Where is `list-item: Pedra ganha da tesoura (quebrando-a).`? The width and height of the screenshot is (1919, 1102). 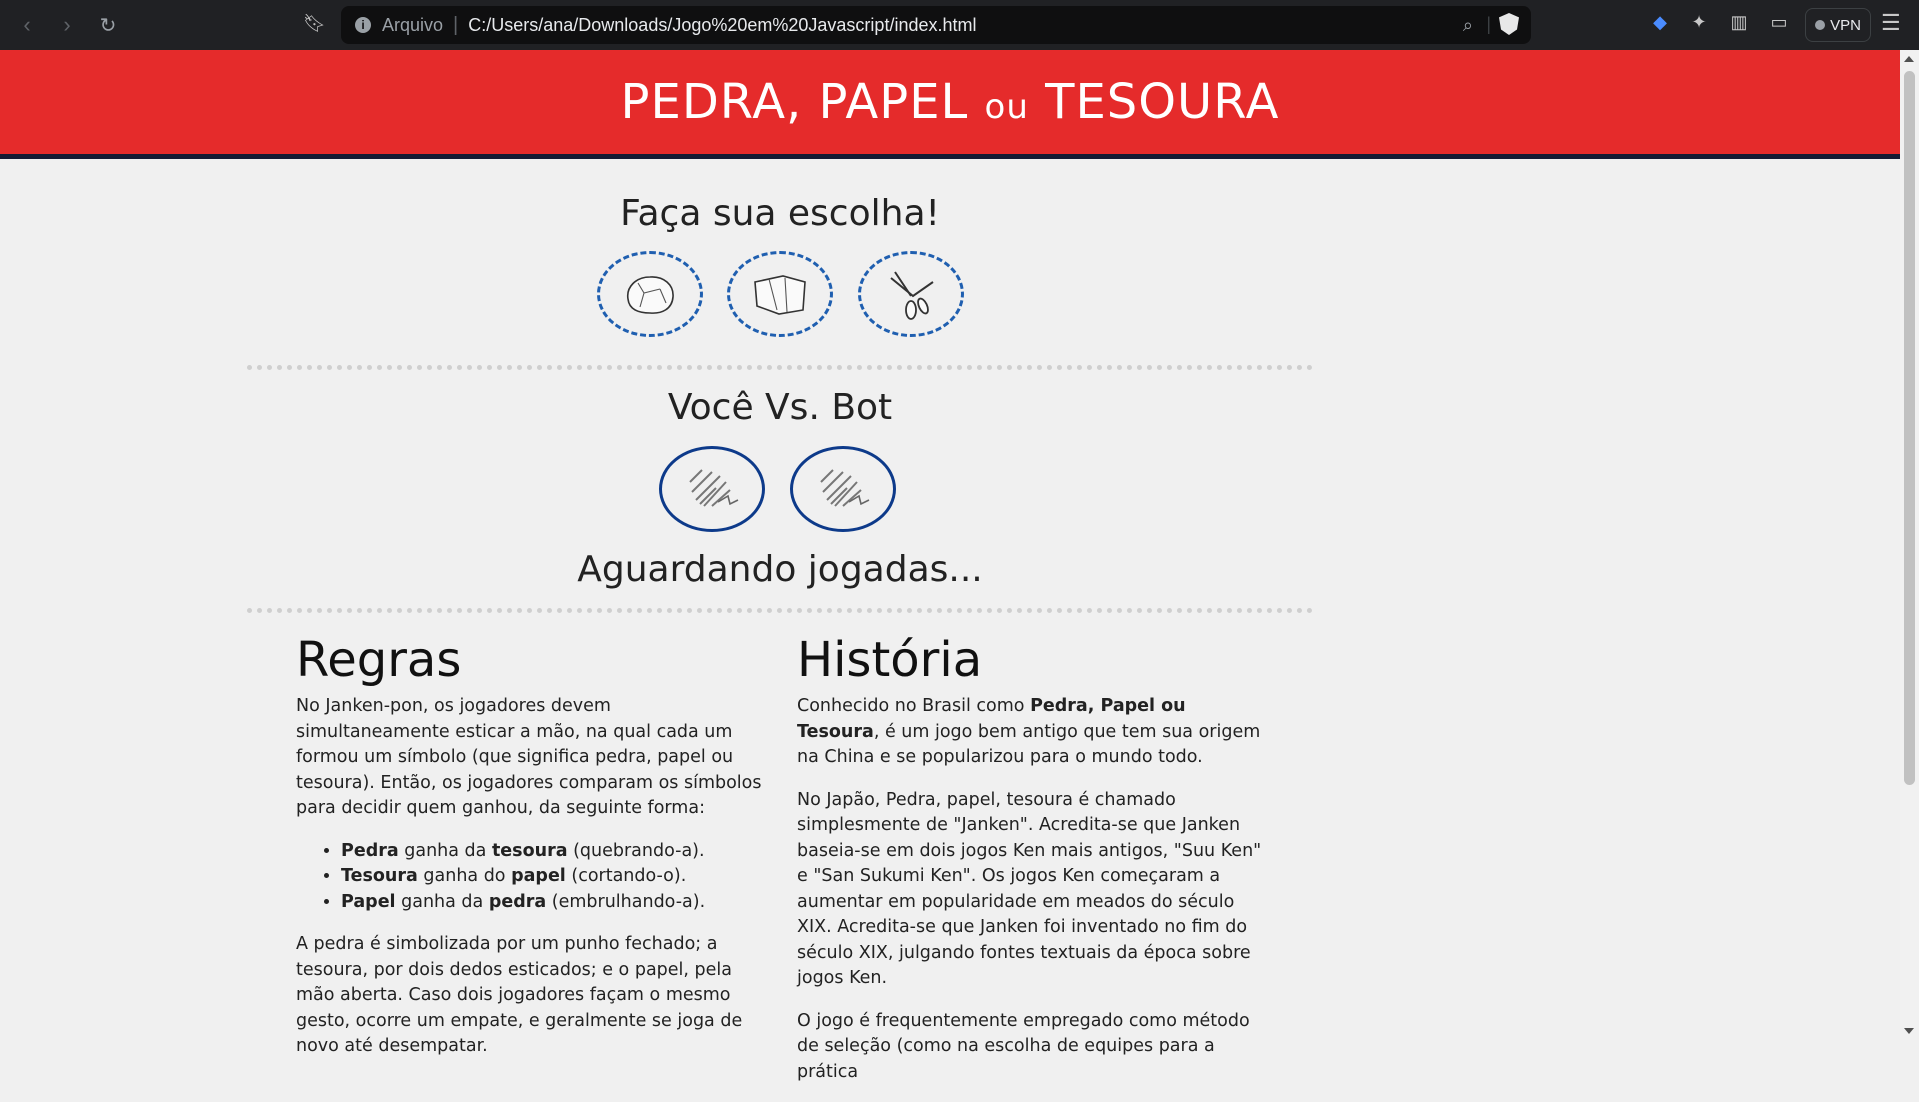
list-item: Pedra ganha da tesoura (quebrando-a). is located at coordinates (553, 852).